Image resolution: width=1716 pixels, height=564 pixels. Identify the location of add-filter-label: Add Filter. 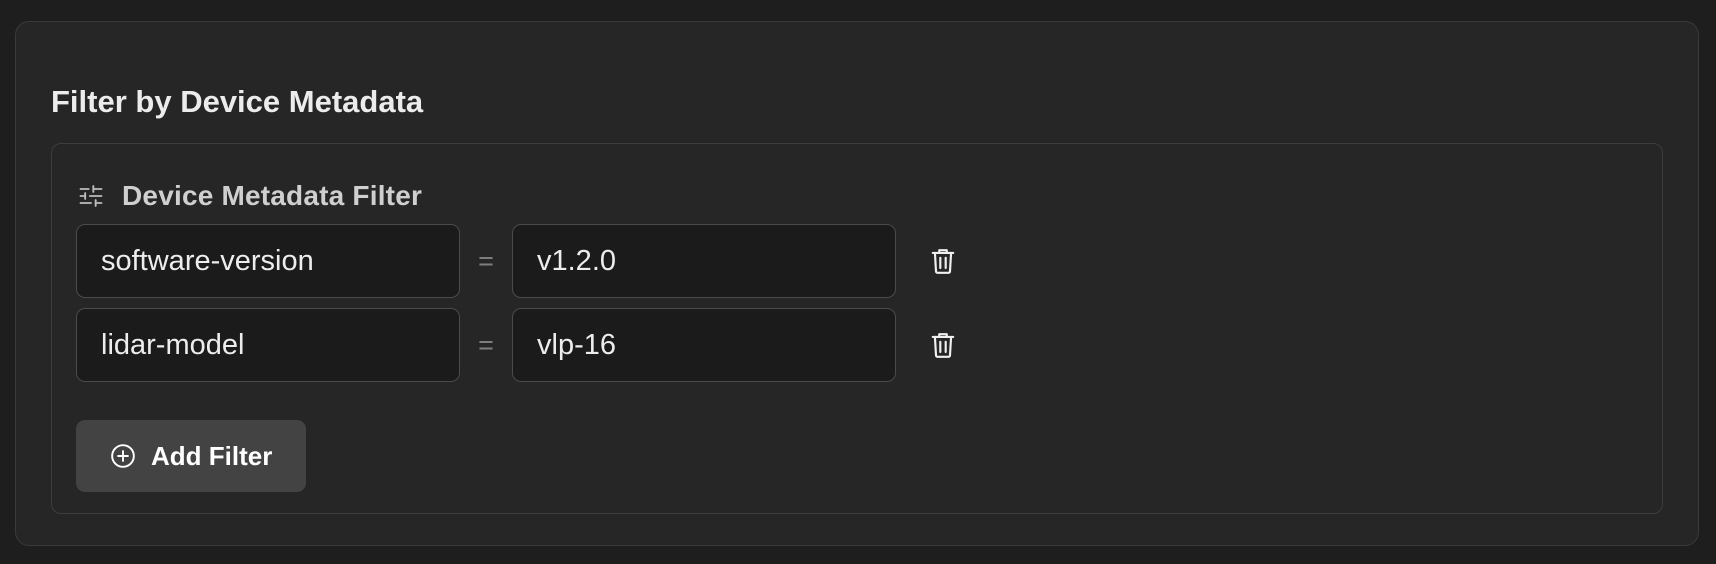
(212, 455).